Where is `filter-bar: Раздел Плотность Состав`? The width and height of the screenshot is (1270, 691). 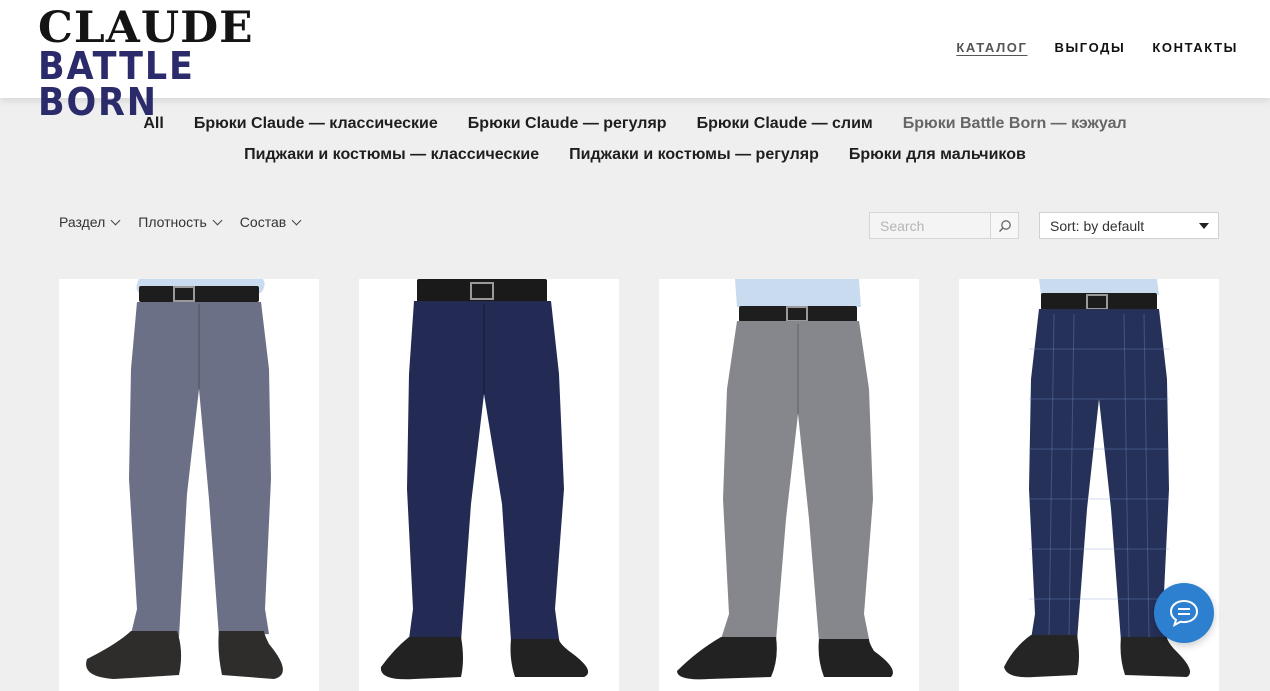
filter-bar: Раздел Плотность Состав is located at coordinates (180, 222).